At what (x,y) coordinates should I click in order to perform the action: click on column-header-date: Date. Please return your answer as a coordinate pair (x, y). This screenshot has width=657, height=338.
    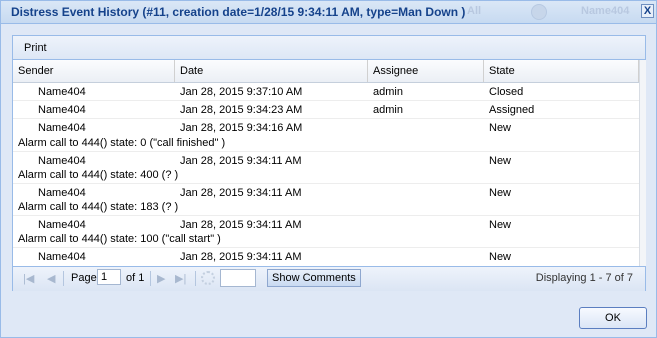
    Looking at the image, I should click on (271, 71).